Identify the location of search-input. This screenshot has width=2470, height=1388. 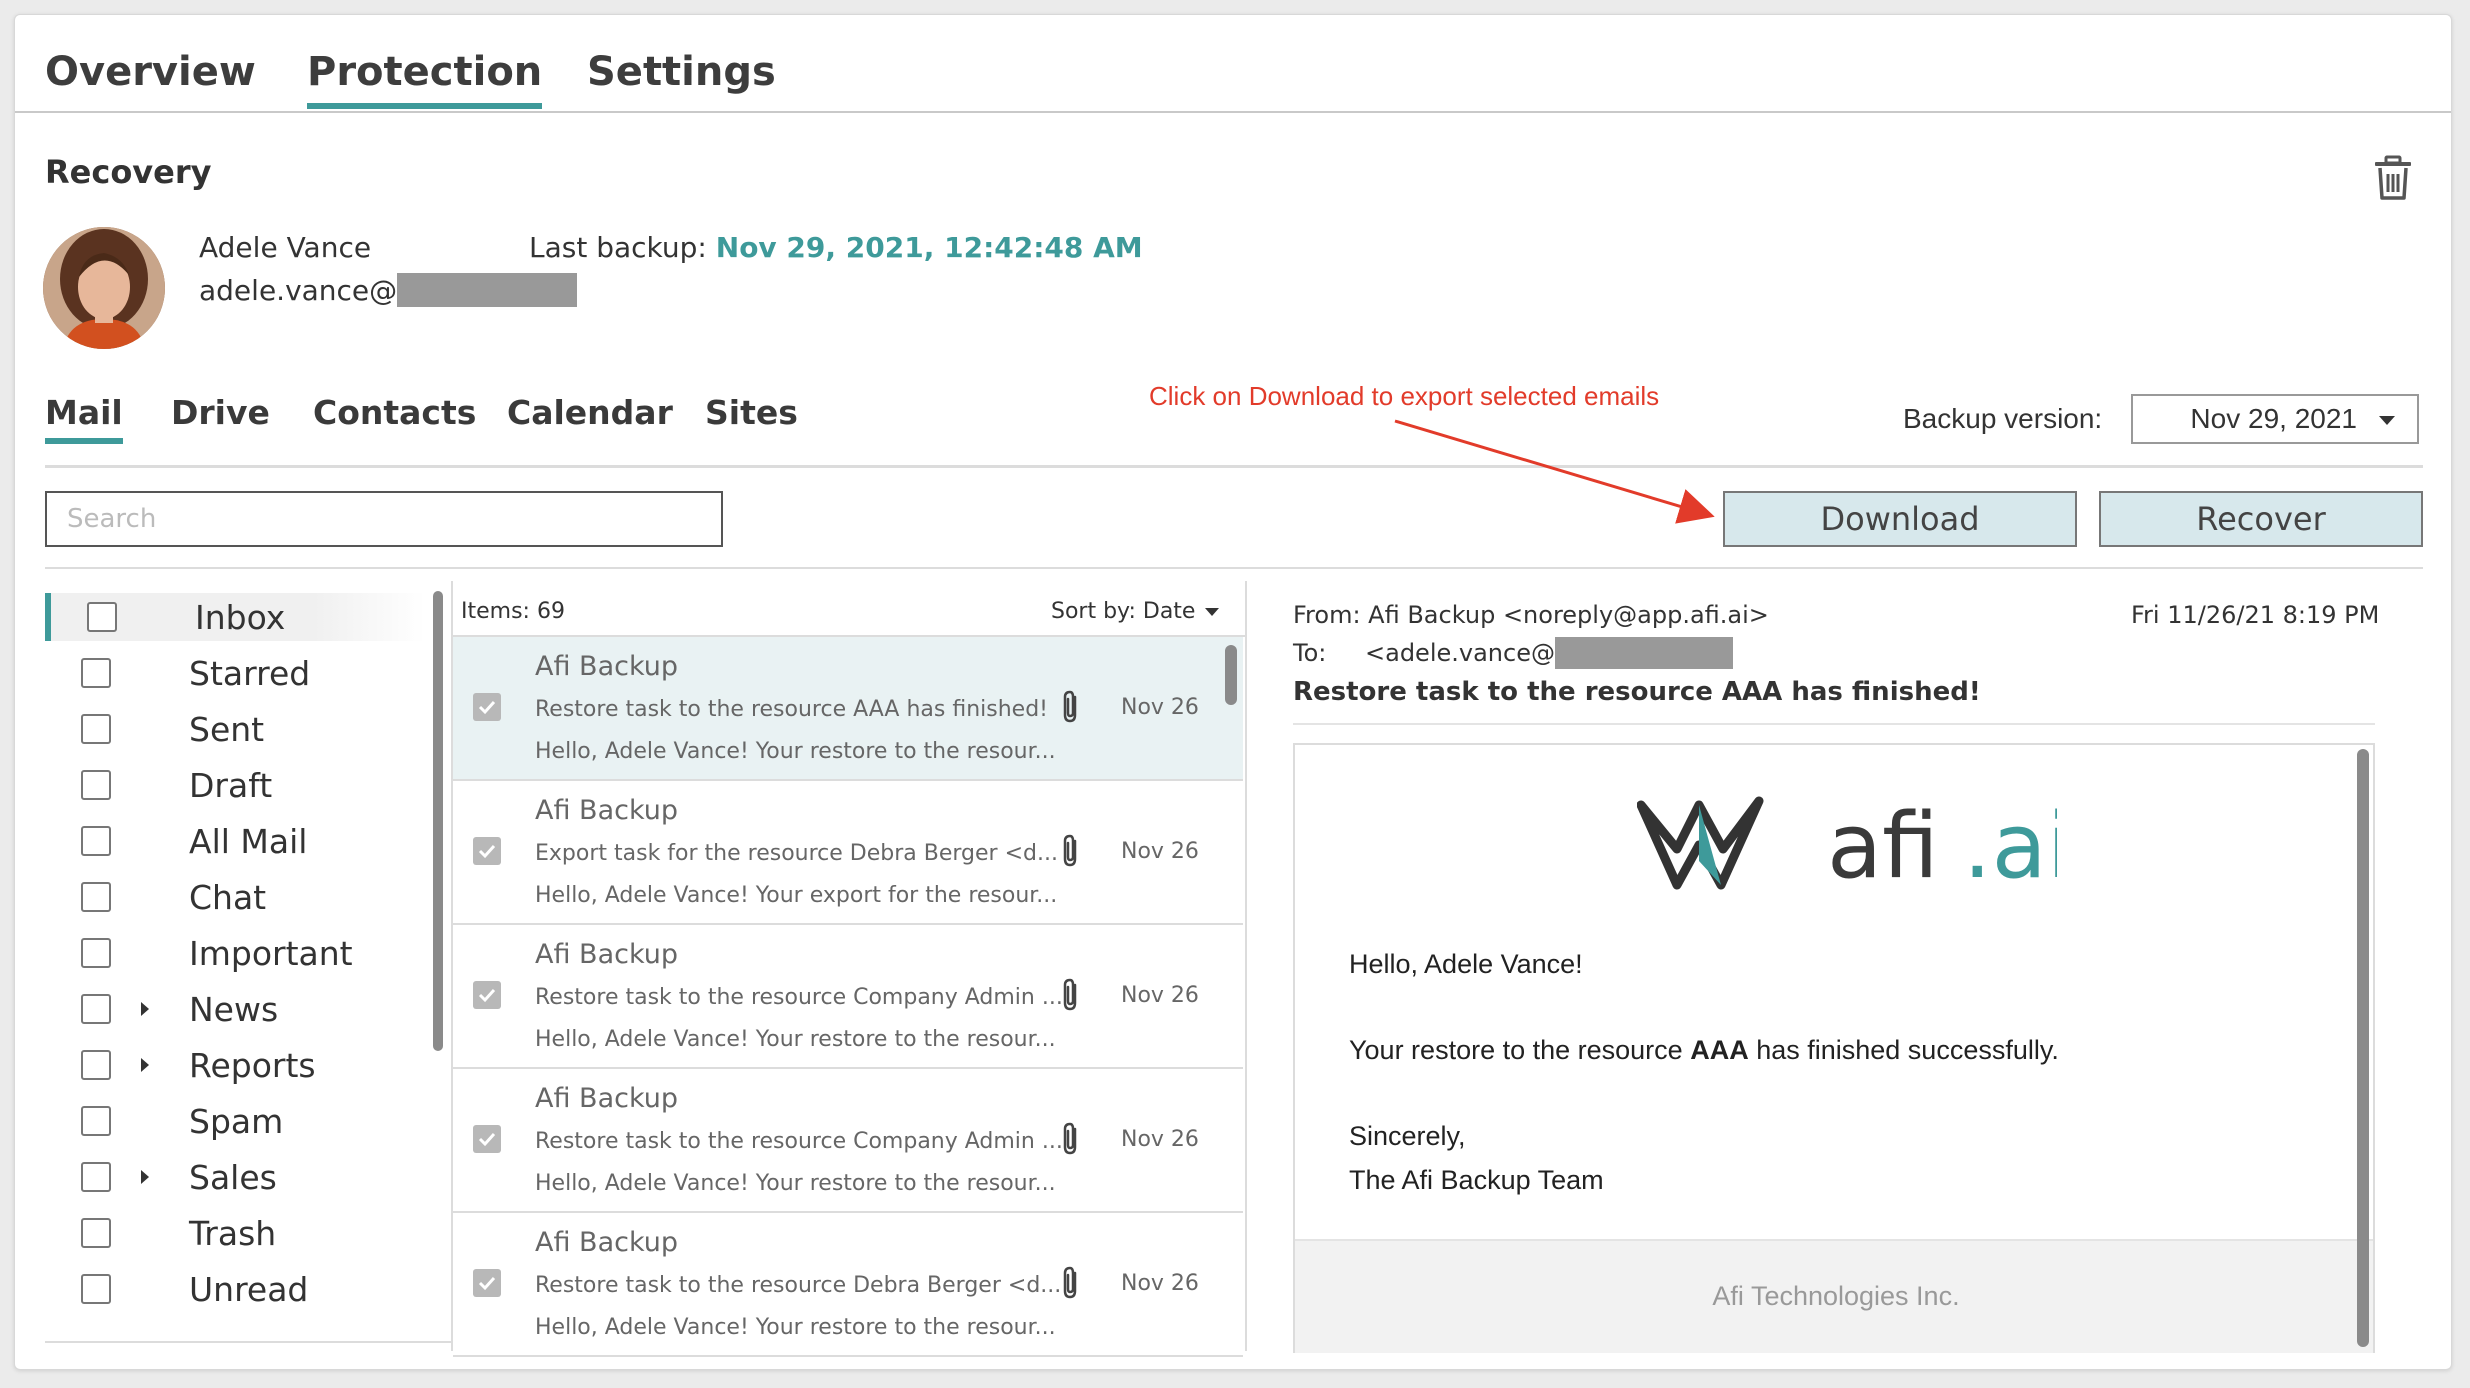
(384, 519).